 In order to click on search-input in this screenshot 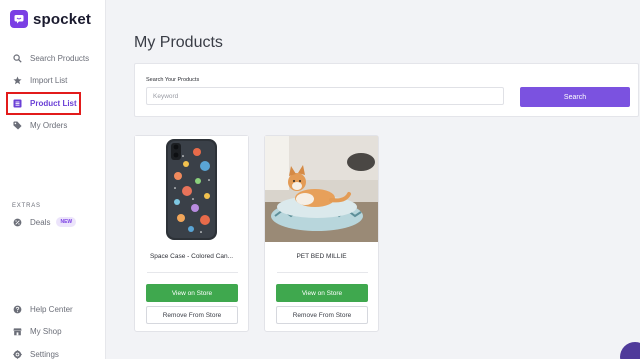, I will do `click(325, 96)`.